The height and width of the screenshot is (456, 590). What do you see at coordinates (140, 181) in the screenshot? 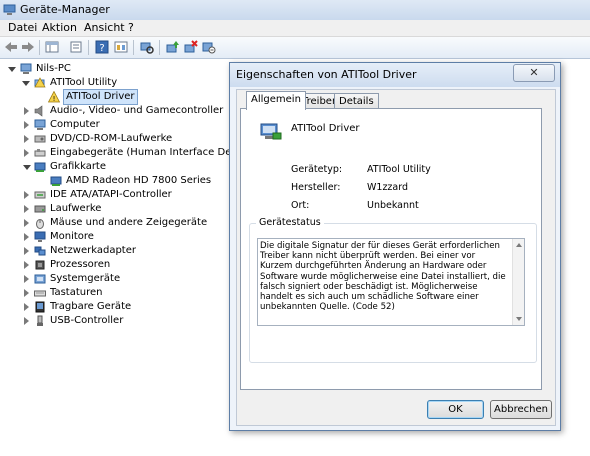
I see `tree-device-amd-radeon: AMD Radeon HD 7800 Series` at bounding box center [140, 181].